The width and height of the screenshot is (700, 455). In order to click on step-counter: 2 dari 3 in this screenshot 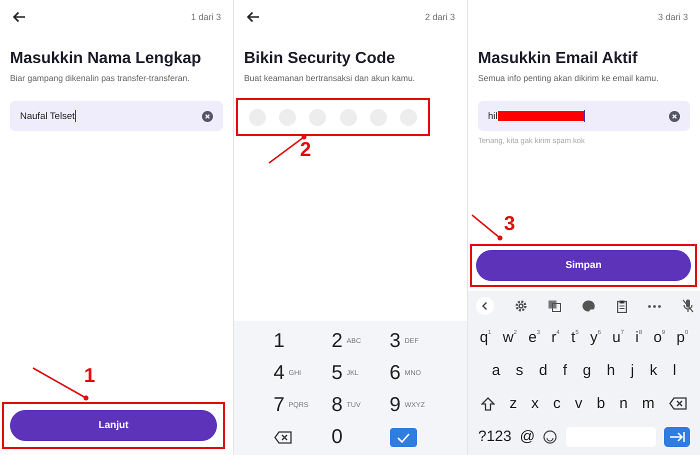, I will do `click(439, 17)`.